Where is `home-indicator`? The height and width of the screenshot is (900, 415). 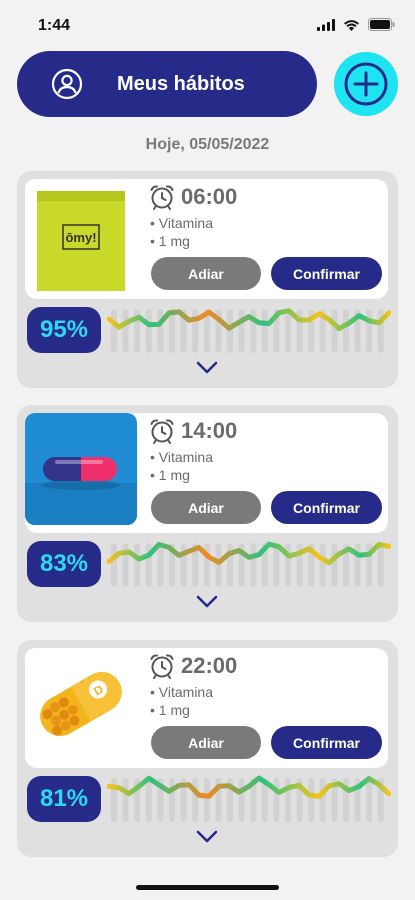
home-indicator is located at coordinates (207, 887).